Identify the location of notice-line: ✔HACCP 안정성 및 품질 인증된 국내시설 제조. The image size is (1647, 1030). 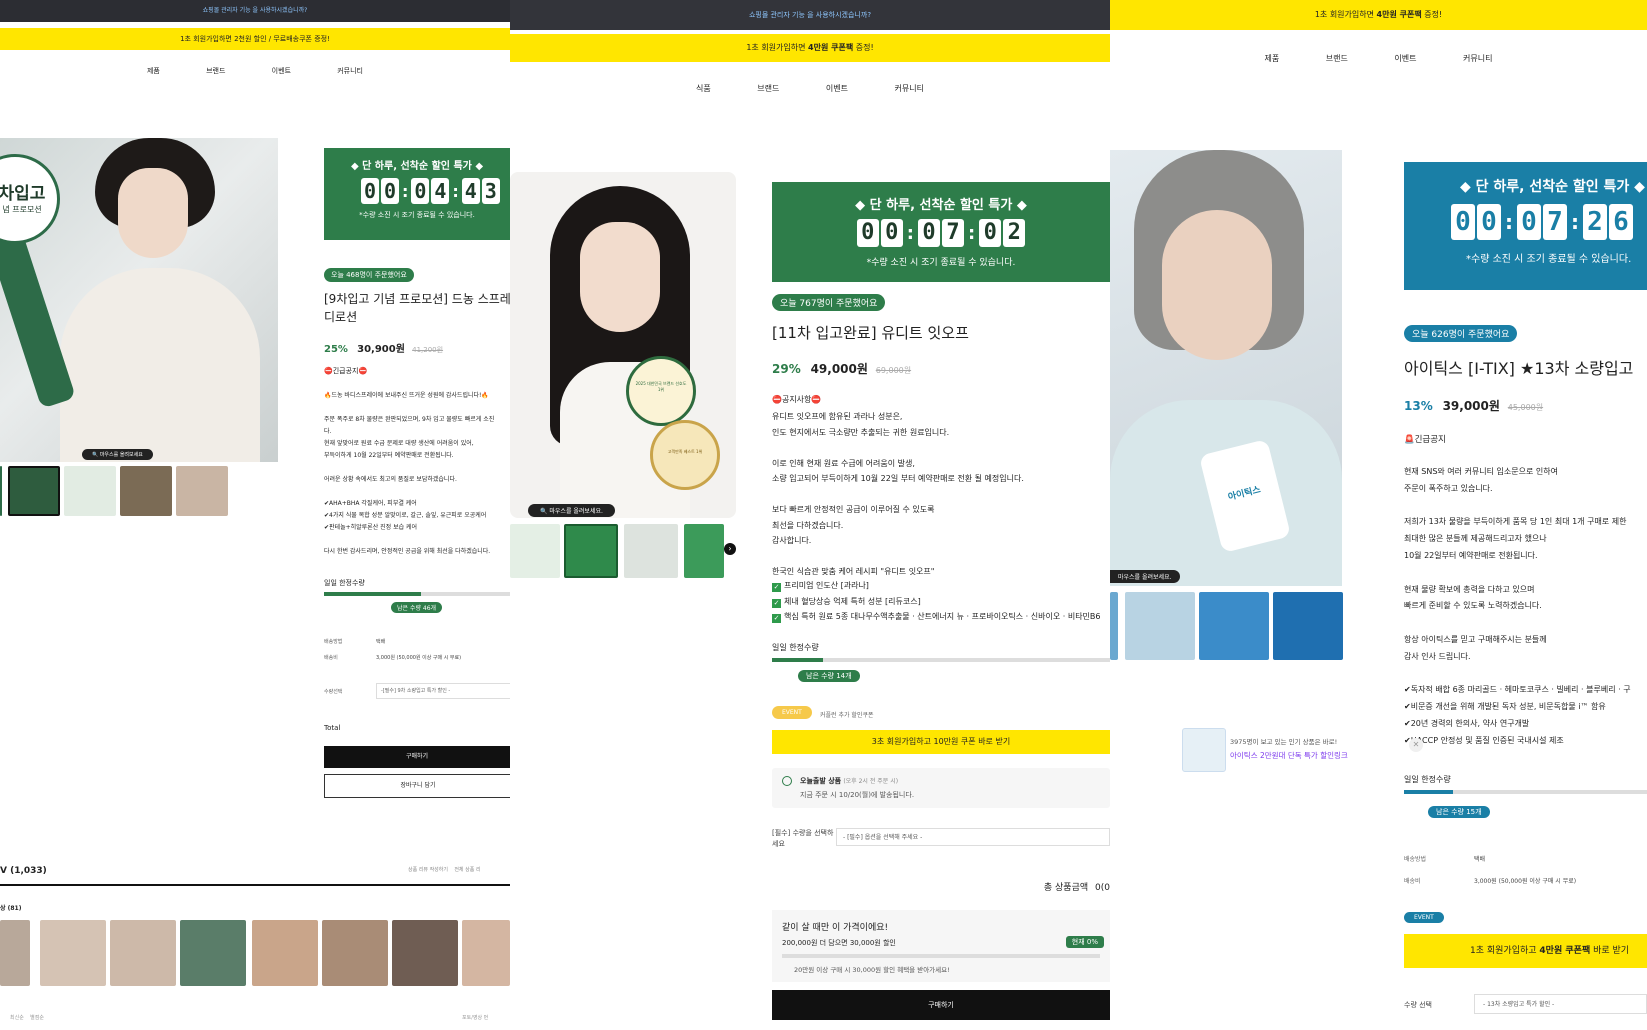
(1484, 740).